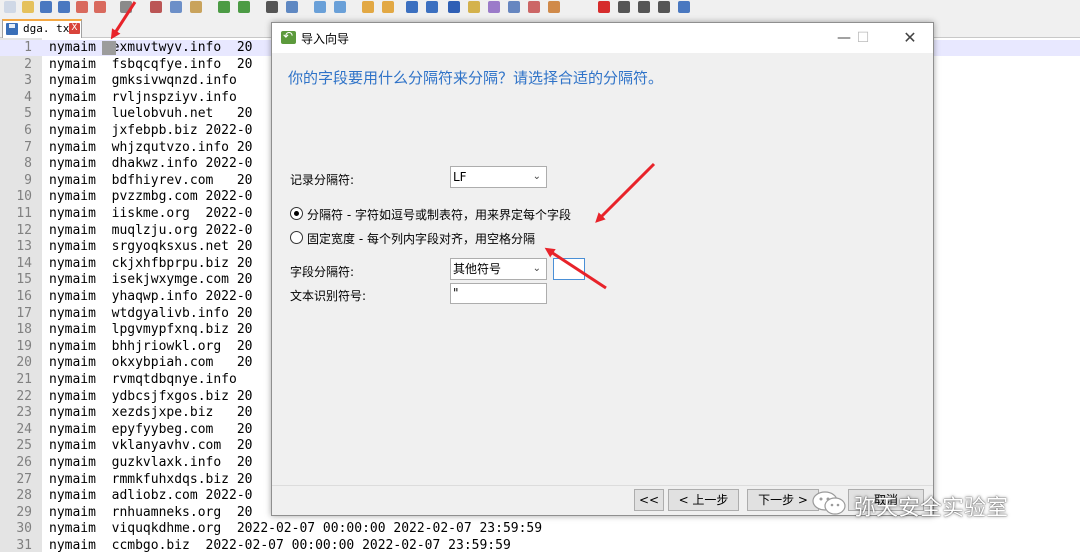  What do you see at coordinates (10, 7) in the screenshot?
I see `new-file-icon` at bounding box center [10, 7].